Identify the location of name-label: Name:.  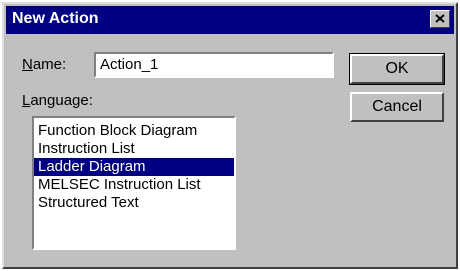
(44, 64).